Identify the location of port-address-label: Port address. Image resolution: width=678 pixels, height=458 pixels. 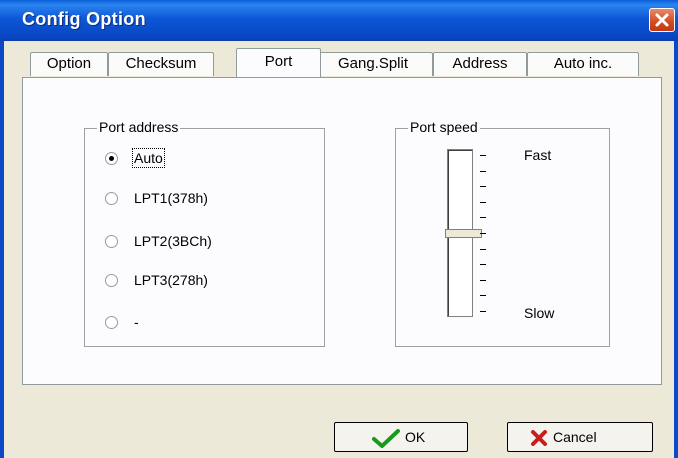
(139, 127).